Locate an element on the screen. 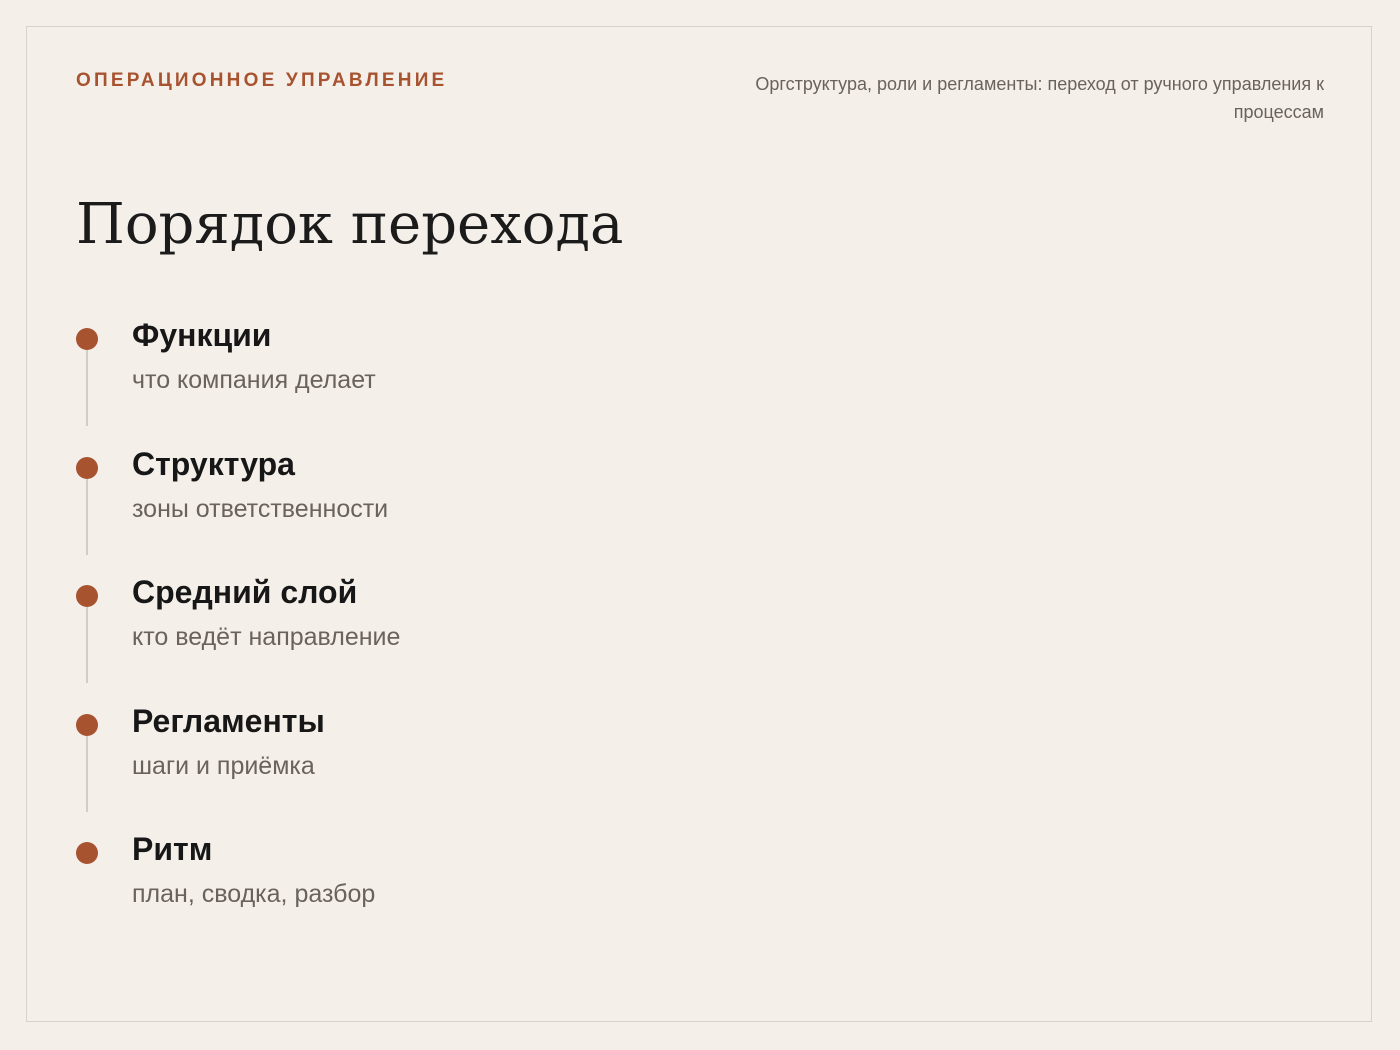  step-description: план, сводка, разбор is located at coordinates (254, 894).